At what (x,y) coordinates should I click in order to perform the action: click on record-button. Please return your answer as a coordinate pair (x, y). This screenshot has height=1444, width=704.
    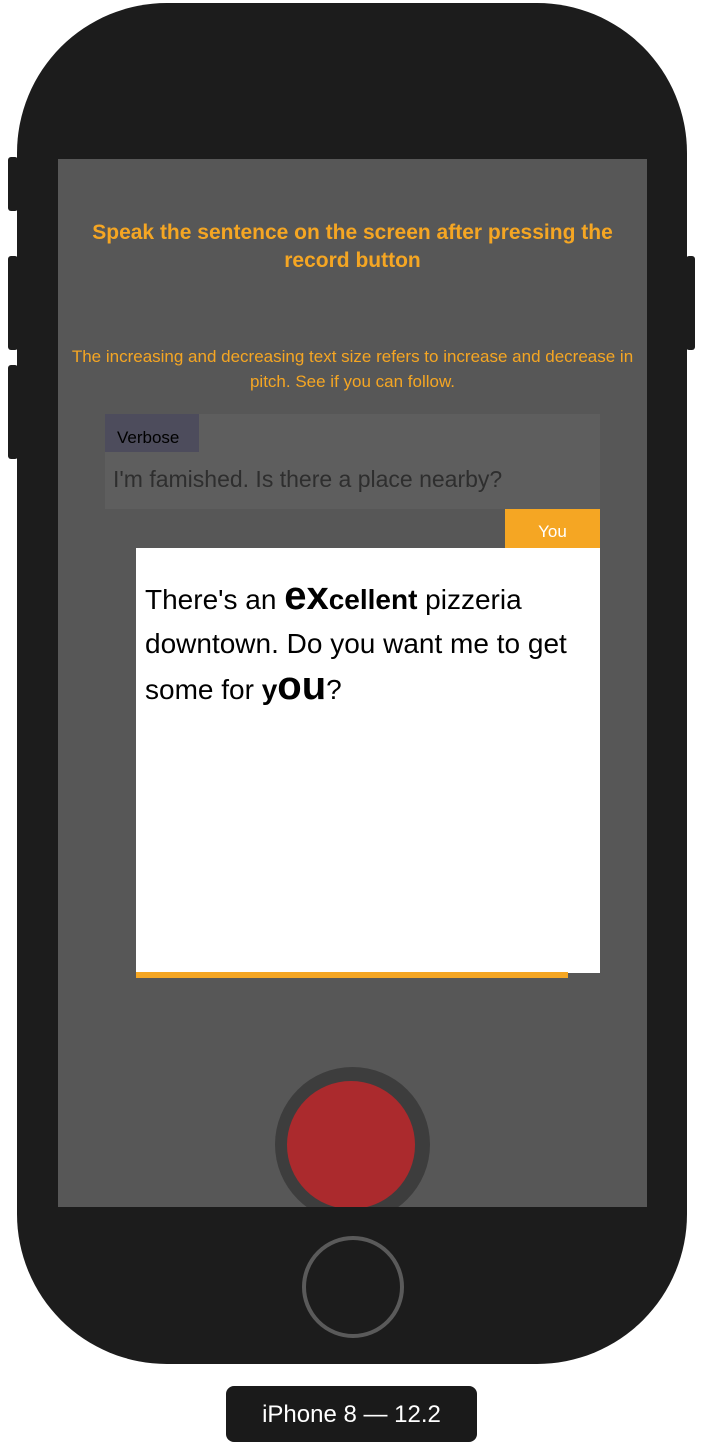
    Looking at the image, I should click on (351, 1144).